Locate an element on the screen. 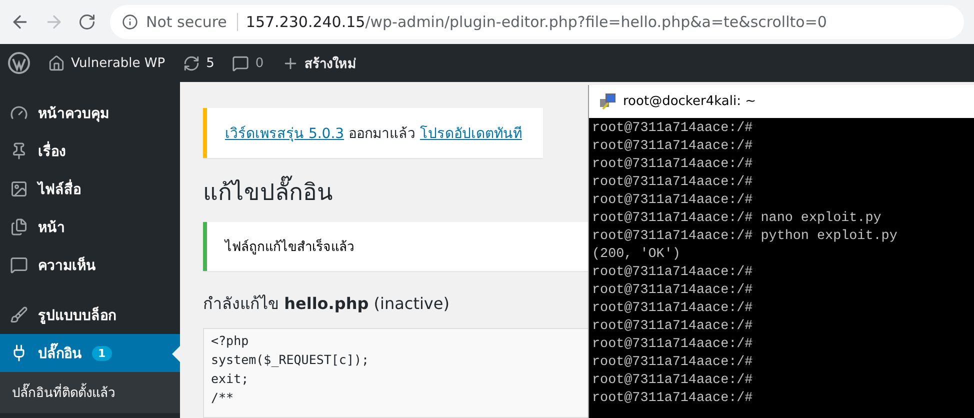 The height and width of the screenshot is (418, 974). sidebar-label: รูปแบบบล็อก is located at coordinates (77, 316).